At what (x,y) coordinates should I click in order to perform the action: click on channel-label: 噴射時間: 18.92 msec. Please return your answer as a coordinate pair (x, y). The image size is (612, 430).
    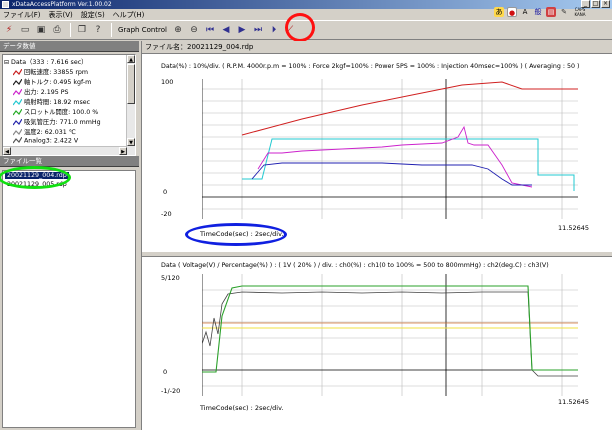
    Looking at the image, I should click on (57, 102).